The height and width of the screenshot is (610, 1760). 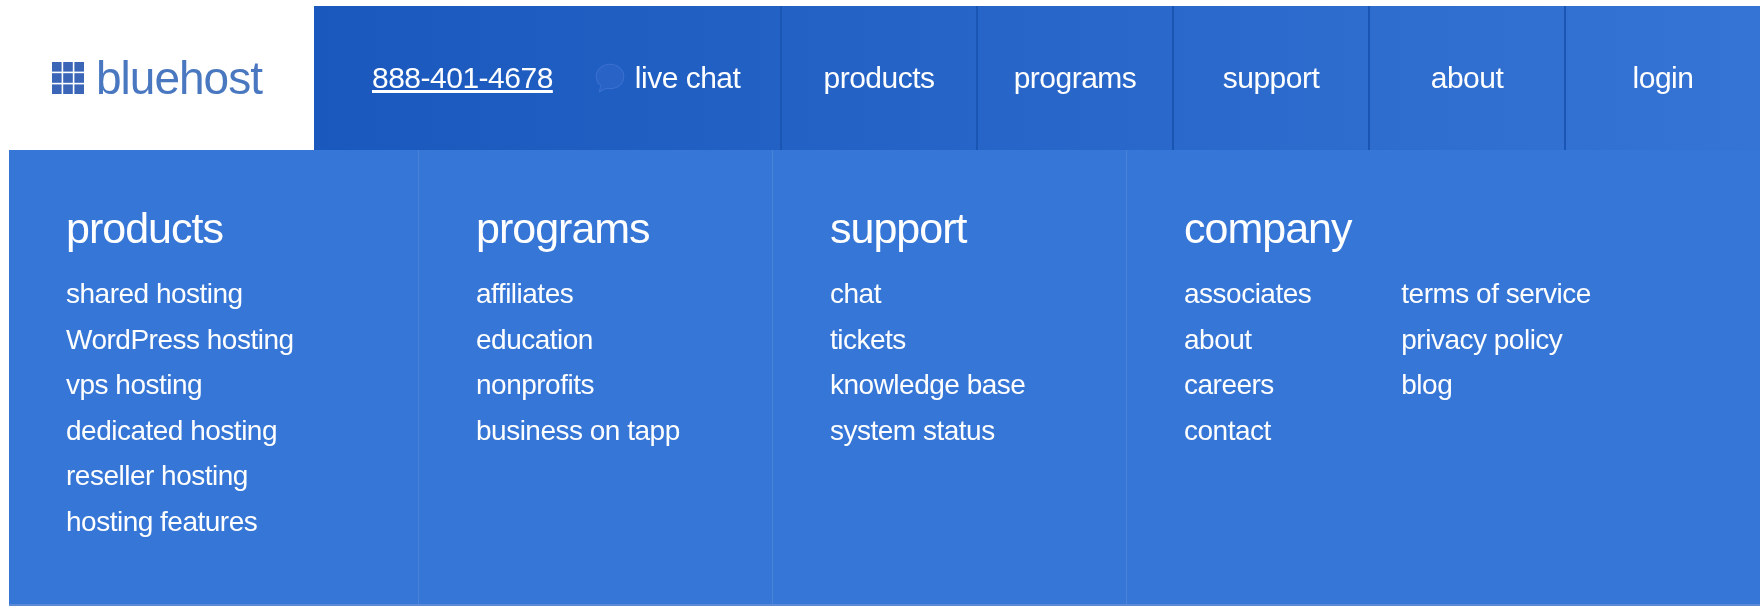 What do you see at coordinates (578, 385) in the screenshot?
I see `menu-link: nonprofits` at bounding box center [578, 385].